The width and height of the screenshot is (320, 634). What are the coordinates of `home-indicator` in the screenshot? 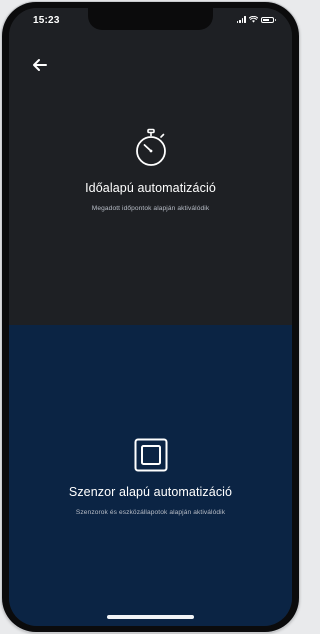 It's located at (150, 617).